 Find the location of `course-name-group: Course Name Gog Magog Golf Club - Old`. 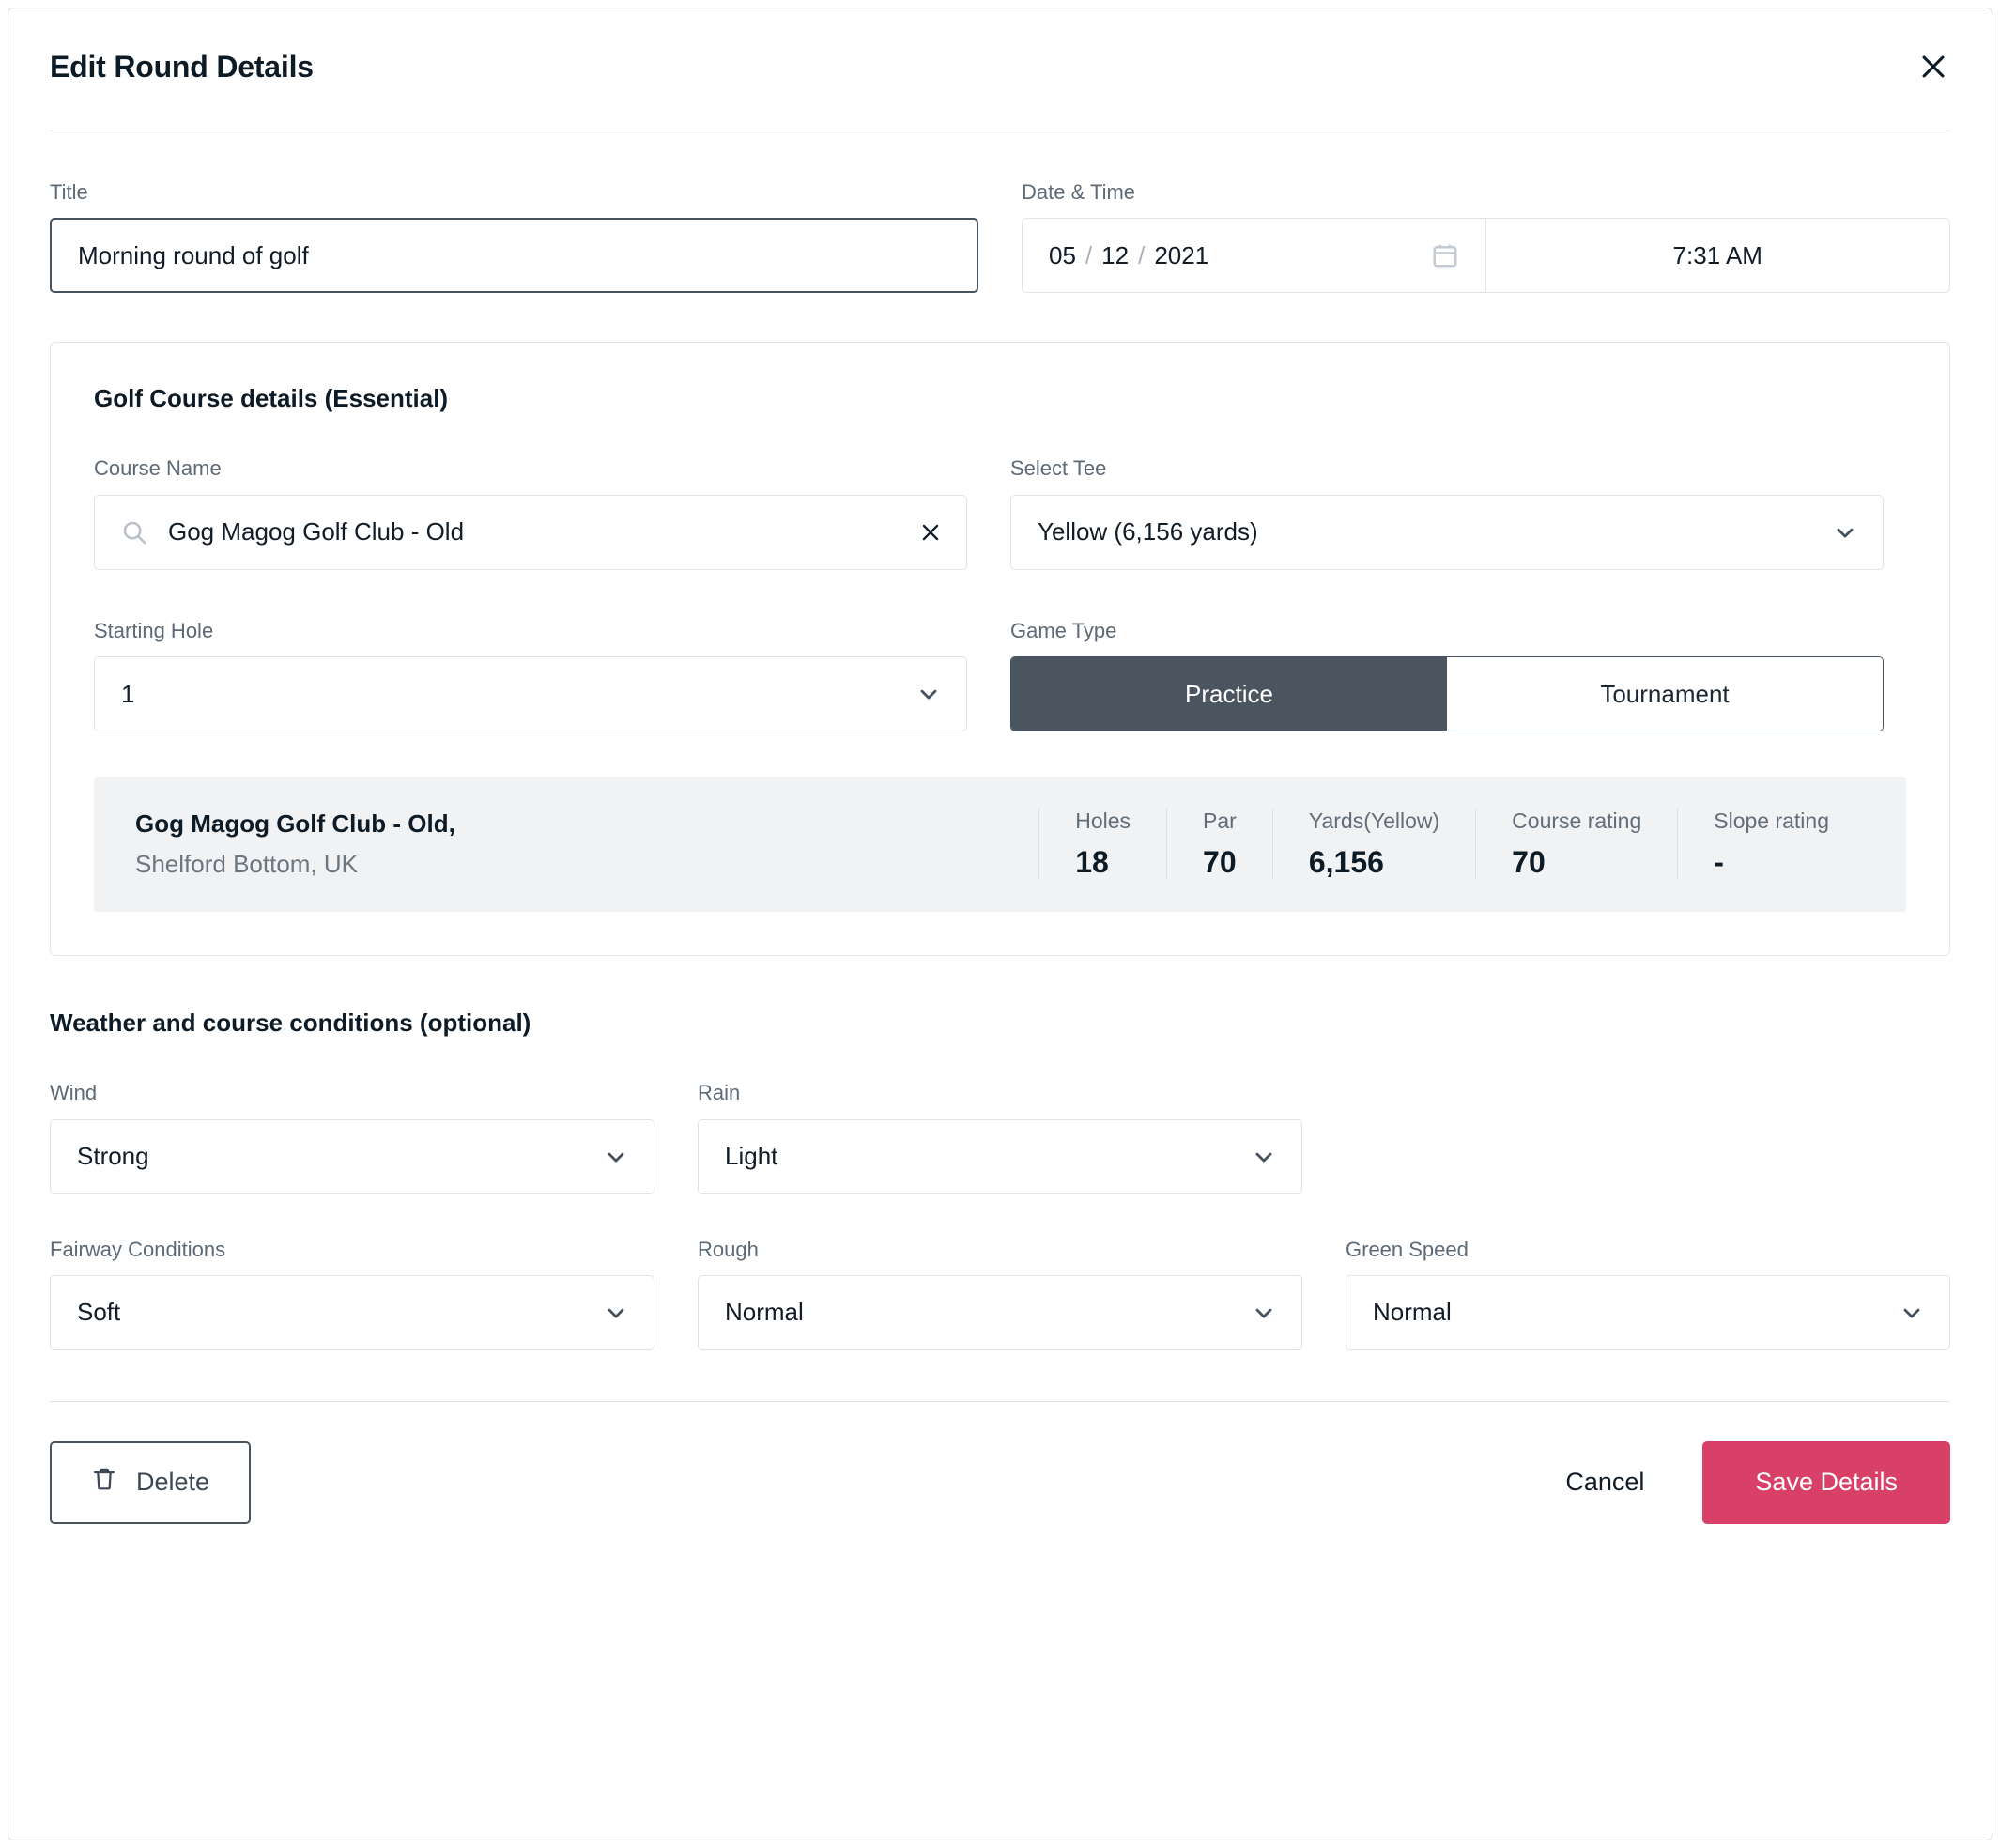

course-name-group: Course Name Gog Magog Golf Club - Old is located at coordinates (530, 513).